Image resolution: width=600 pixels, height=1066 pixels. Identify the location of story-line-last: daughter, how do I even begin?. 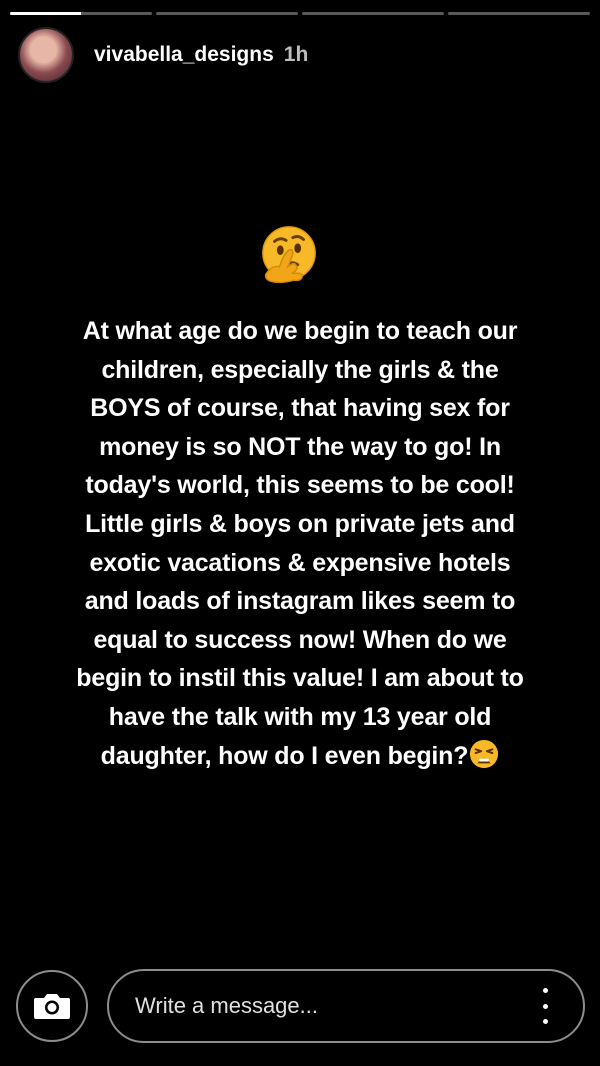
(300, 756).